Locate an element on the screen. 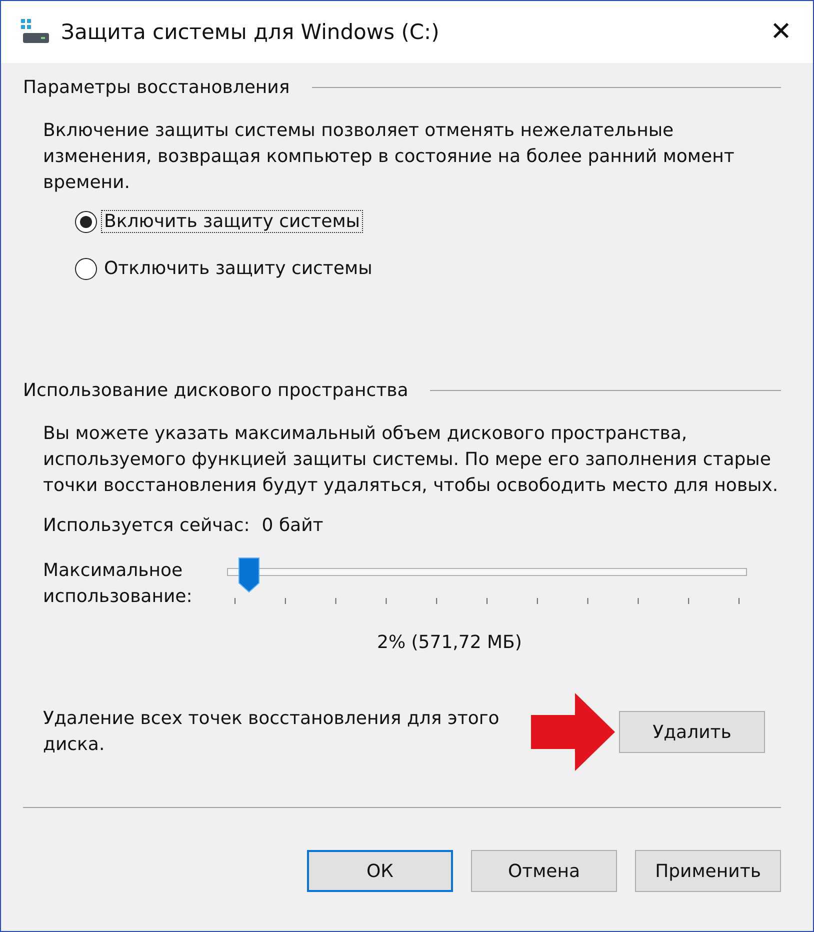  usage-value: 0 байт is located at coordinates (293, 525).